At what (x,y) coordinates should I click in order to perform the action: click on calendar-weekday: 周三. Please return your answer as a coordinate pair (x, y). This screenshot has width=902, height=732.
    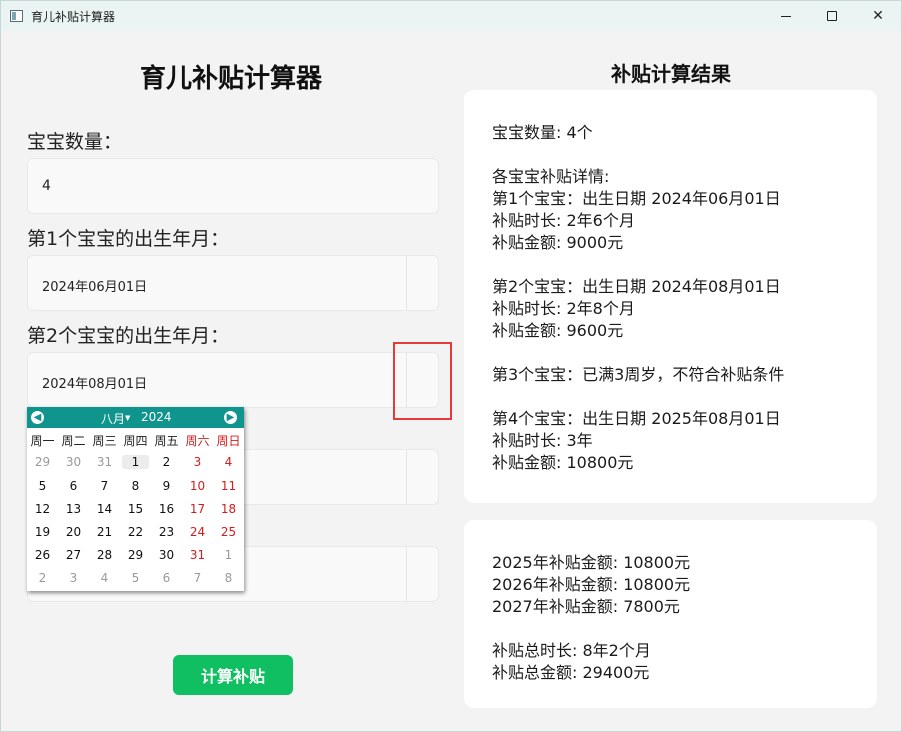
    Looking at the image, I should click on (104, 441).